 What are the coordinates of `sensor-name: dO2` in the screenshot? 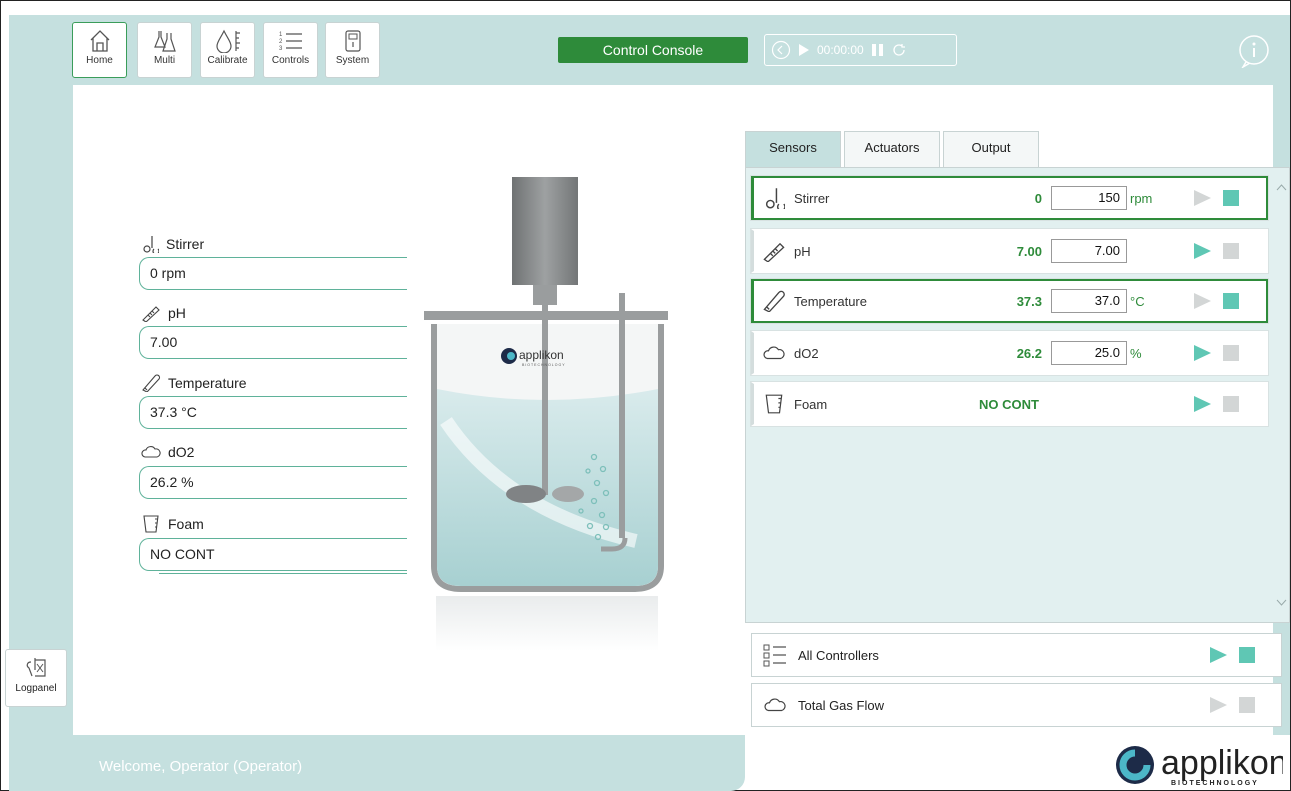 It's located at (806, 353).